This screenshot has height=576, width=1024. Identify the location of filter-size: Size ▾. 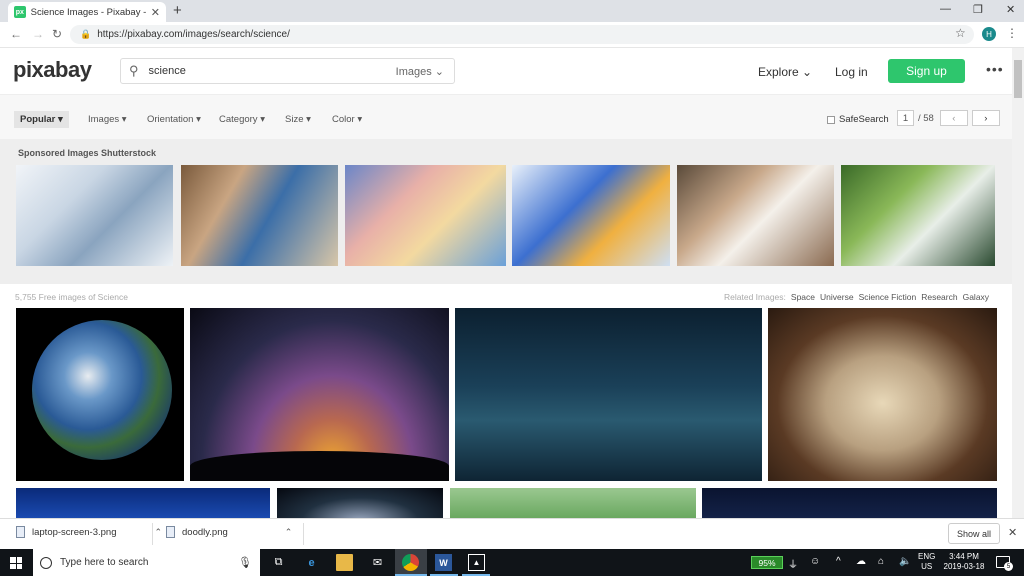
(298, 119).